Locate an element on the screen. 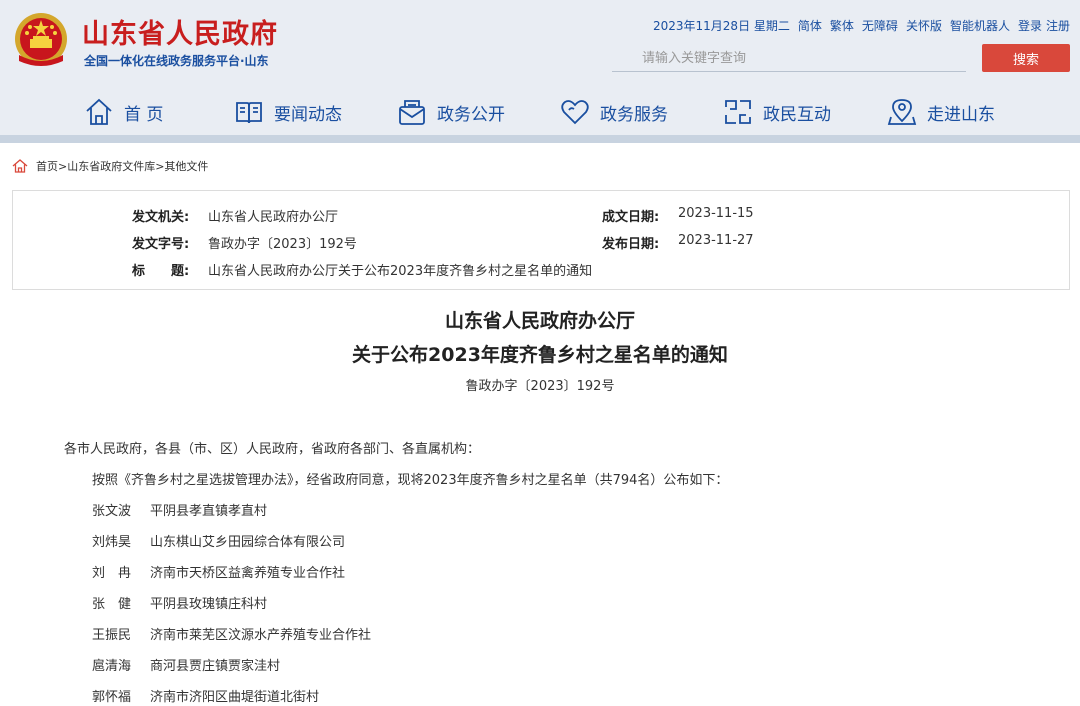  list-item: 扈清海 商河县贾庄镇贾家洼村 is located at coordinates (186, 664).